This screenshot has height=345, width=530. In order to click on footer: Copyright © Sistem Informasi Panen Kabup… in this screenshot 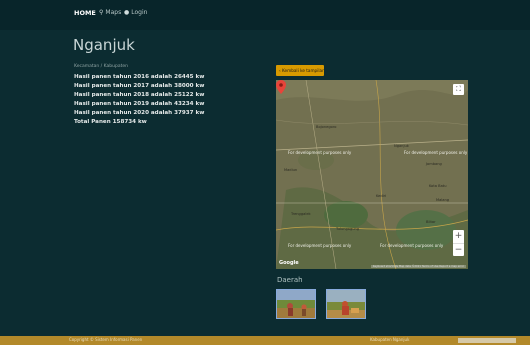, I will do `click(265, 340)`.